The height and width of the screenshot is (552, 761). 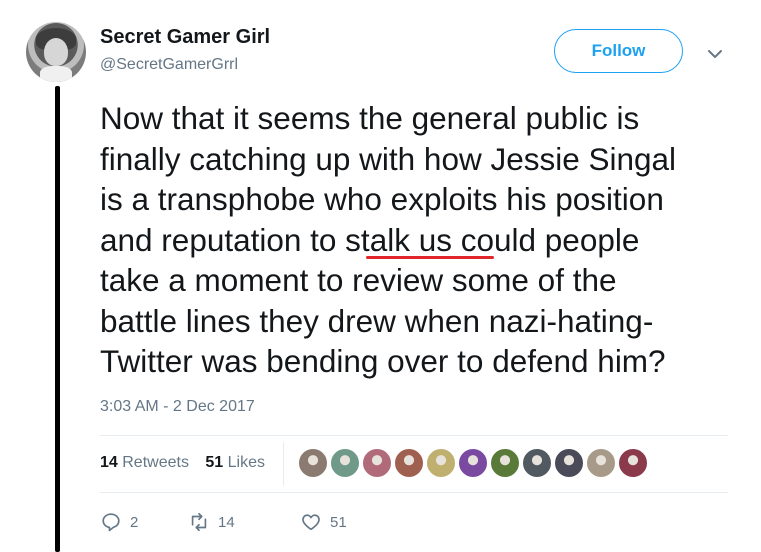 I want to click on tweet-line: Now that it seems the general public is, so click(x=370, y=118).